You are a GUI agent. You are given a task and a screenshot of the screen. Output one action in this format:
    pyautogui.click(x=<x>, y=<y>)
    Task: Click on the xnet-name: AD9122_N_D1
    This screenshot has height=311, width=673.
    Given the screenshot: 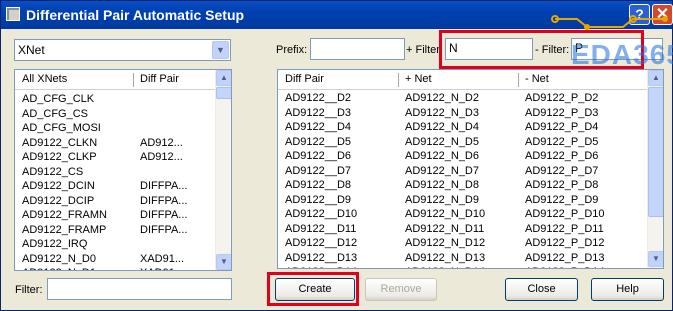 What is the action you would take?
    pyautogui.click(x=59, y=268)
    